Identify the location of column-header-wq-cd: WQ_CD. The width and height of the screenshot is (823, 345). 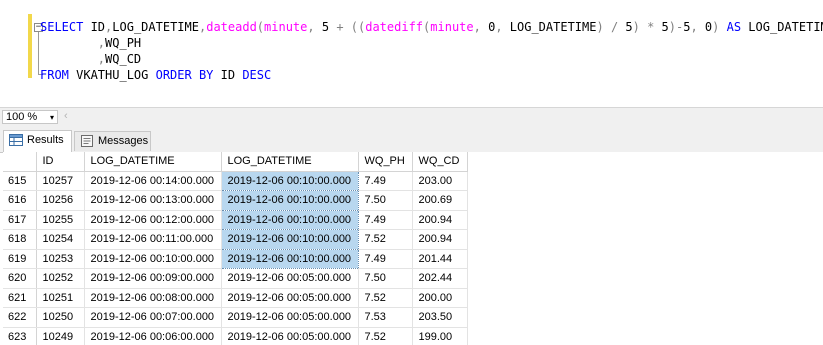
(440, 162).